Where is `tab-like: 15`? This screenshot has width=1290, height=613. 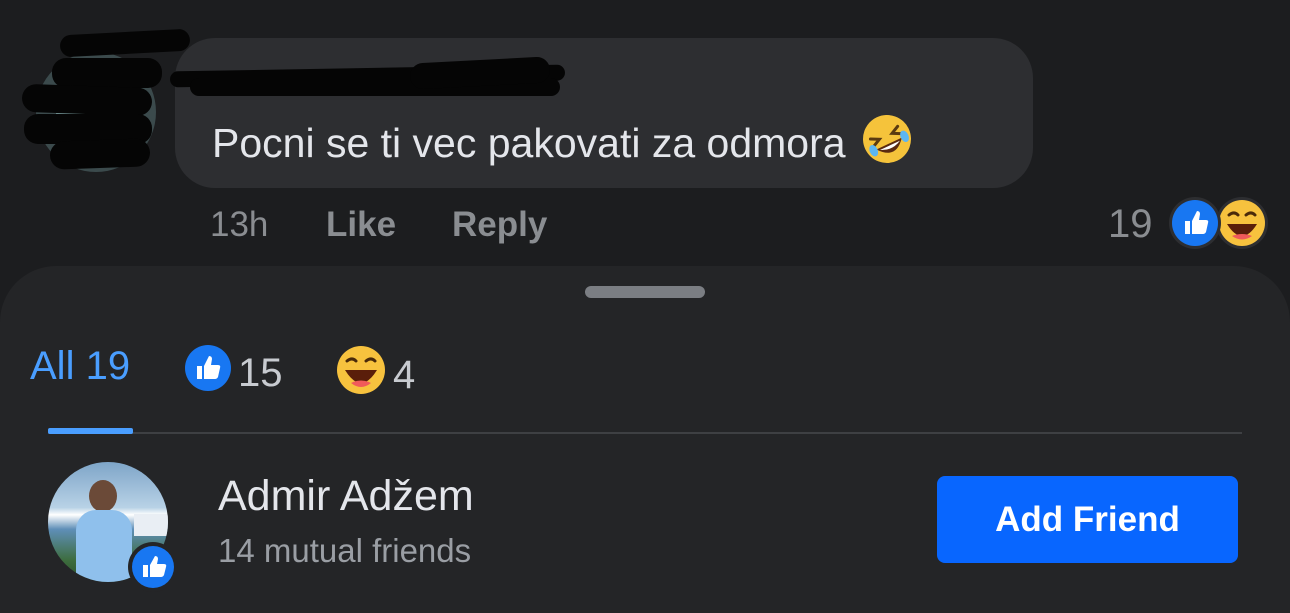
tab-like: 15 is located at coordinates (233, 373).